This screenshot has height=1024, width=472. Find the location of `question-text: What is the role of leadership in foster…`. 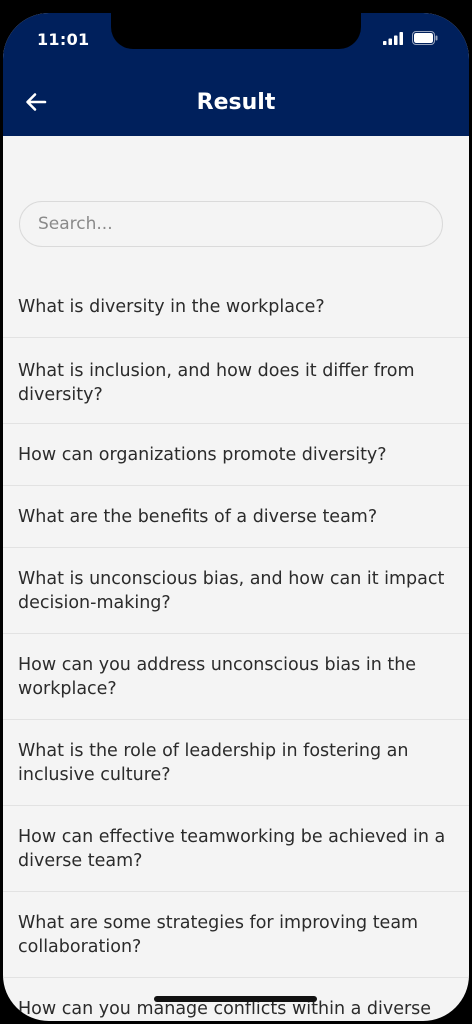

question-text: What is the role of leadership in foster… is located at coordinates (213, 763).